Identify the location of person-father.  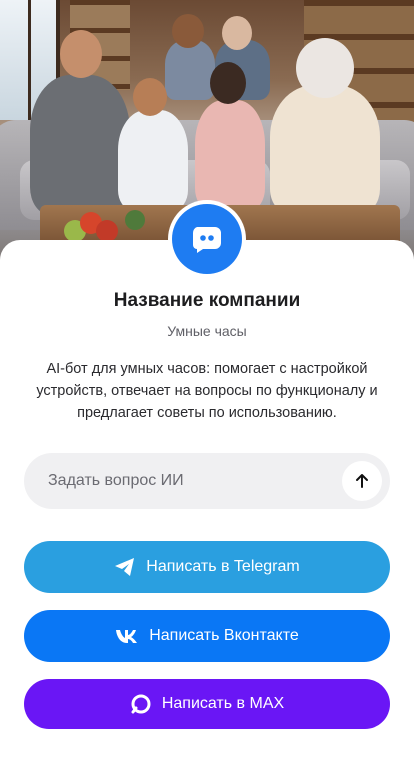
(80, 145).